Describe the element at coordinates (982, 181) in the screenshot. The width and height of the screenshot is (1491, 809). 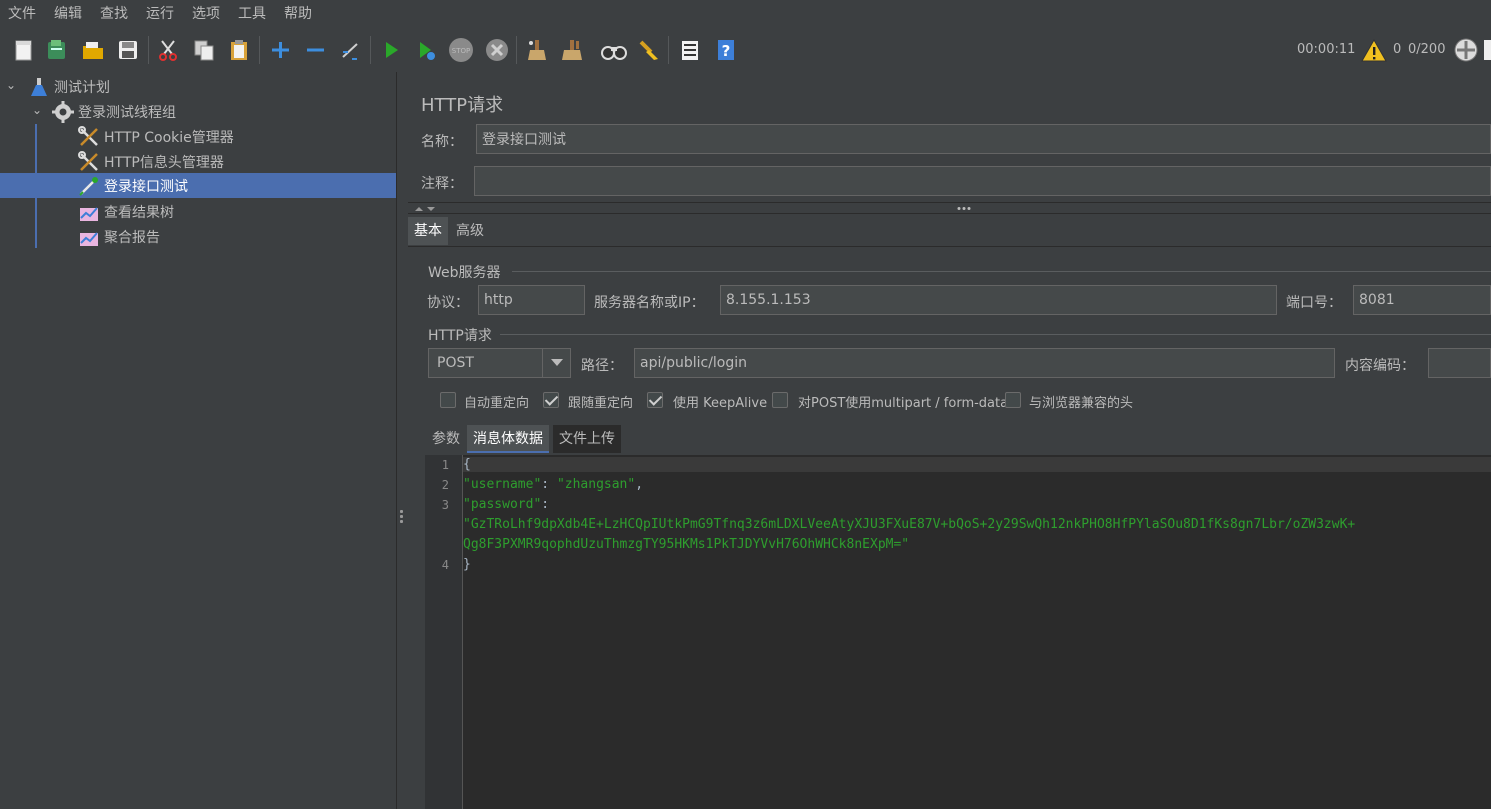
I see `comment-field` at that location.